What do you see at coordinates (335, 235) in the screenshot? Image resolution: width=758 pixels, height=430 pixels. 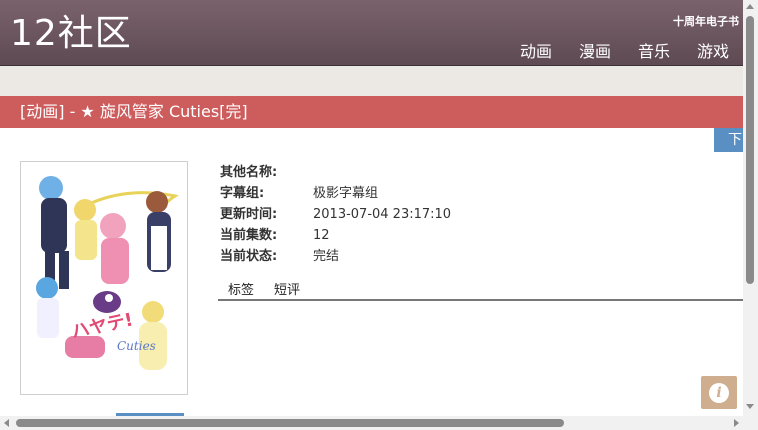 I see `info-row-episodes: 当前集数: 12` at bounding box center [335, 235].